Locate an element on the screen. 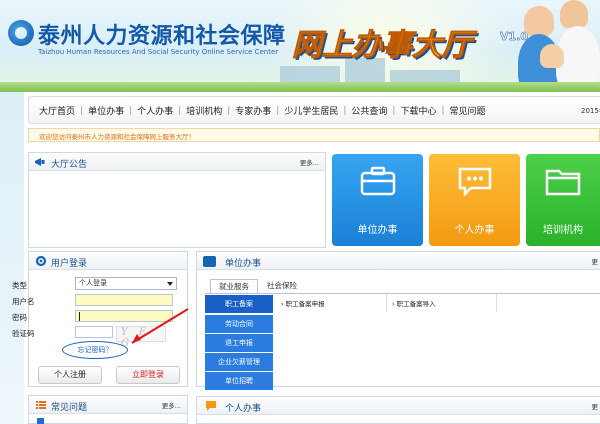  nav-item-public-query: 公共查询 is located at coordinates (369, 110).